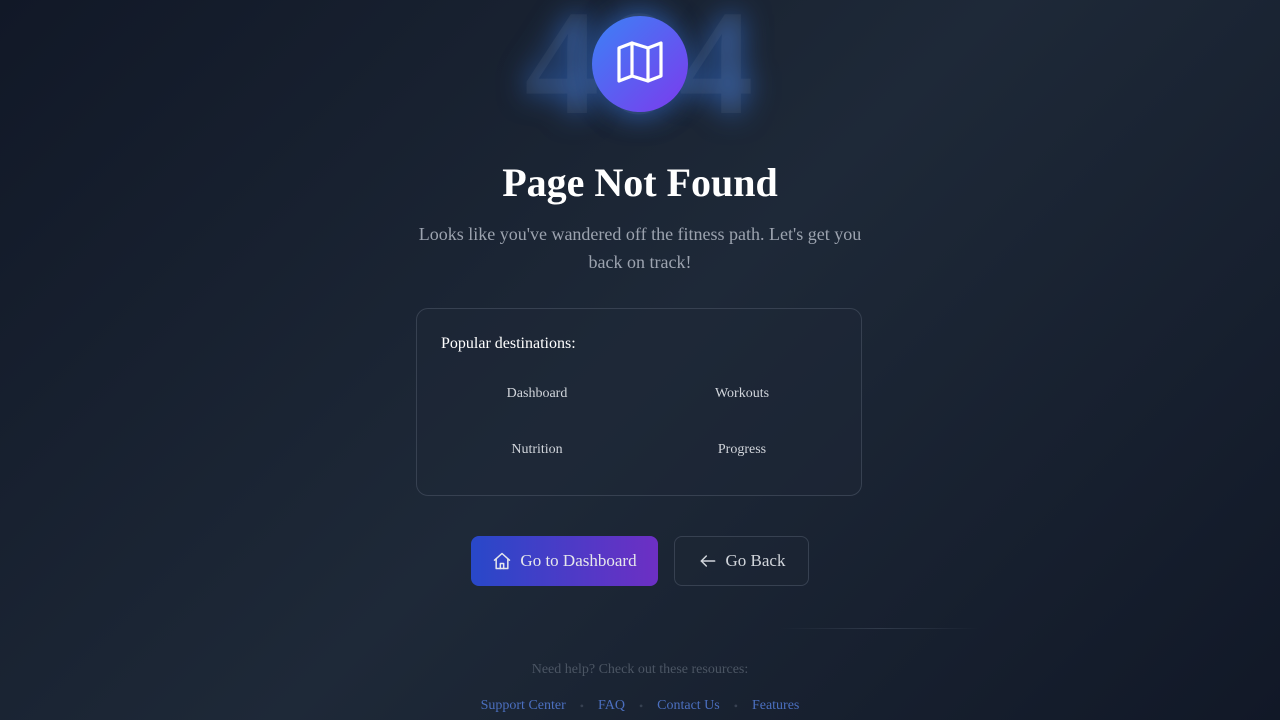 This screenshot has width=1280, height=720. Describe the element at coordinates (611, 706) in the screenshot. I see `faq-link: FAQ` at that location.